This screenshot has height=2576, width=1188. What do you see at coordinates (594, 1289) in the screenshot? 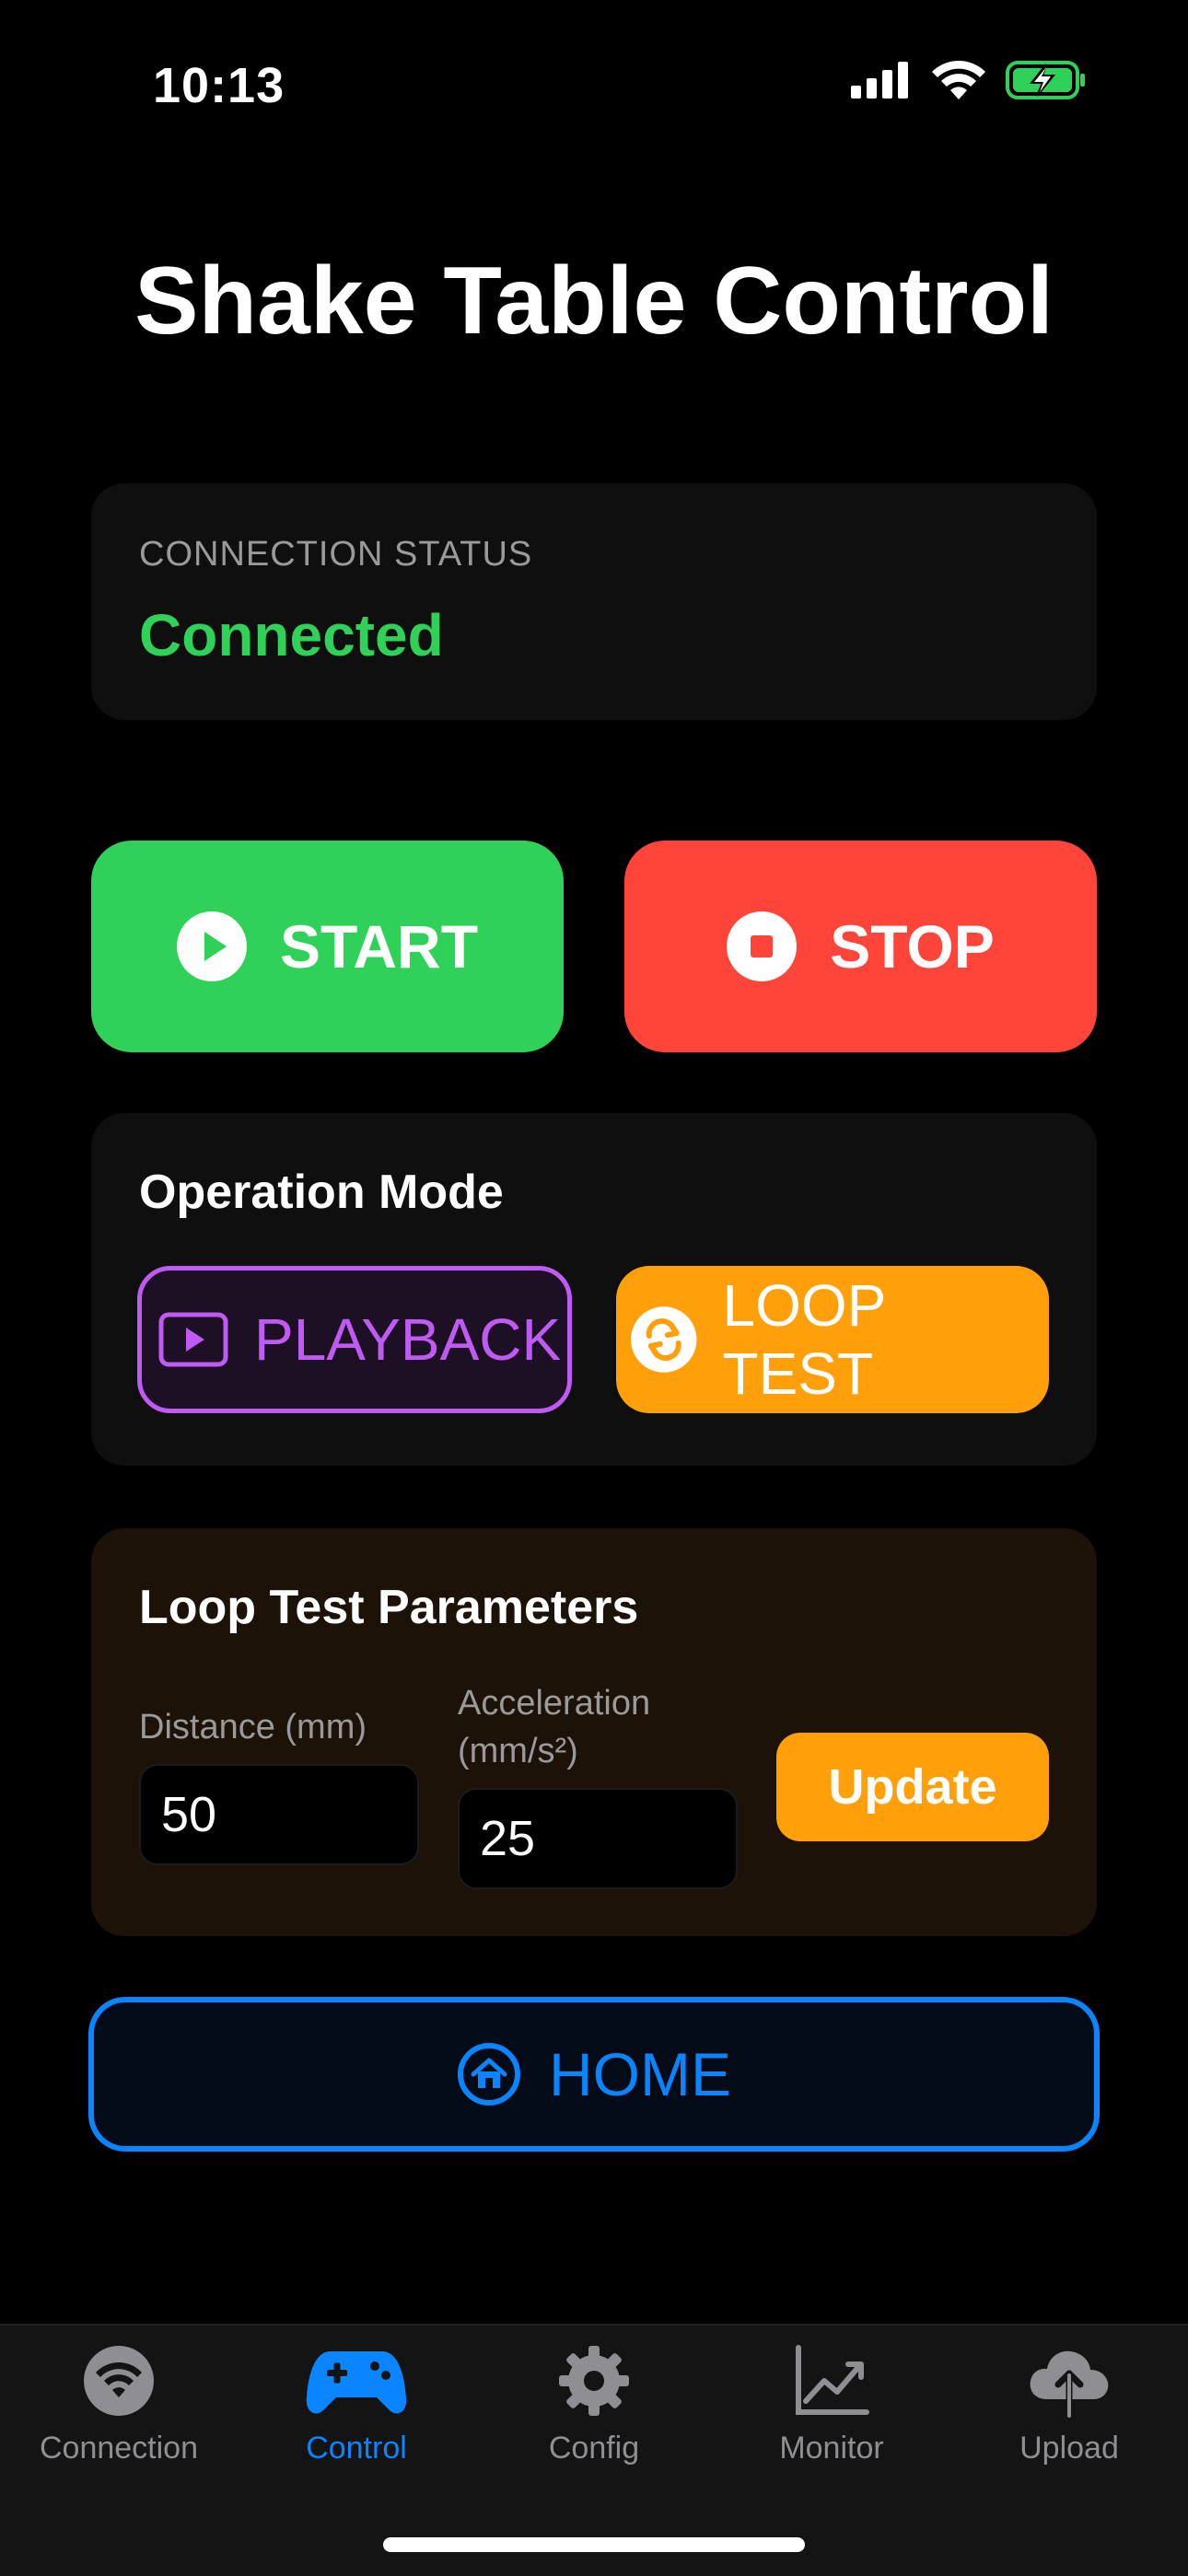
I see `operation-mode-card: Operation Mode PLAYBACK LOOP TEST` at bounding box center [594, 1289].